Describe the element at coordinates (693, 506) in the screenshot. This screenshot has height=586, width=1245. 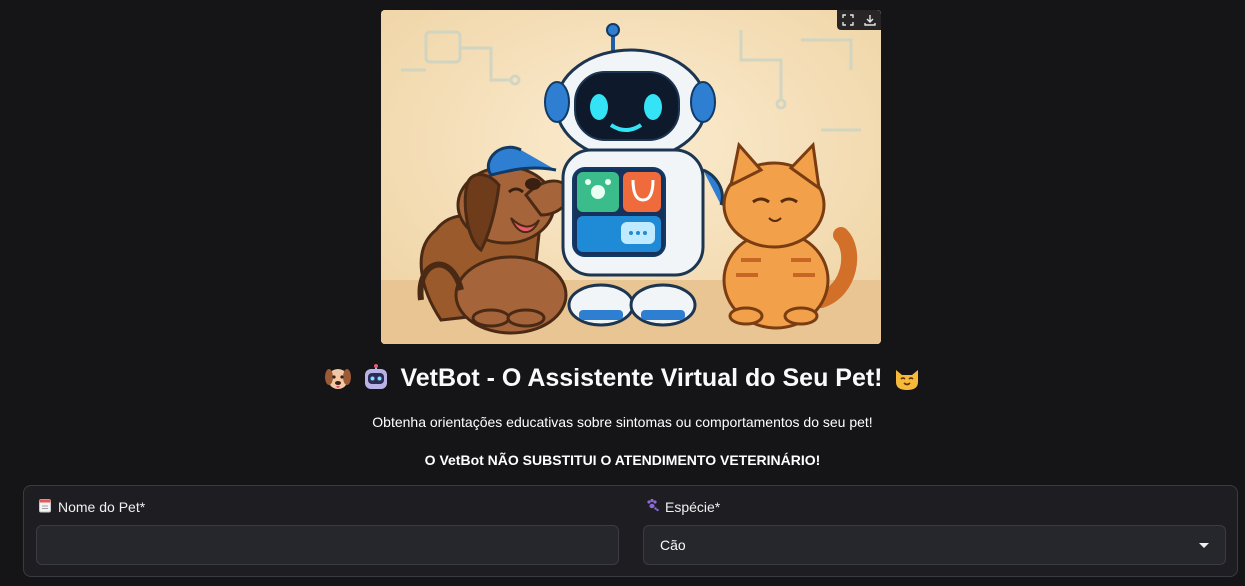
I see `species-label-text: Espécie*` at that location.